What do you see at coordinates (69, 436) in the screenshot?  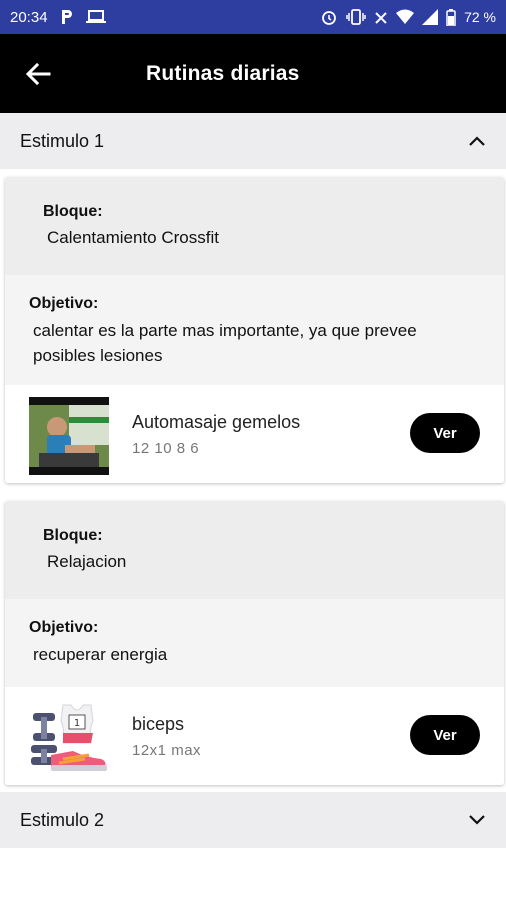 I see `video-thumbnail` at bounding box center [69, 436].